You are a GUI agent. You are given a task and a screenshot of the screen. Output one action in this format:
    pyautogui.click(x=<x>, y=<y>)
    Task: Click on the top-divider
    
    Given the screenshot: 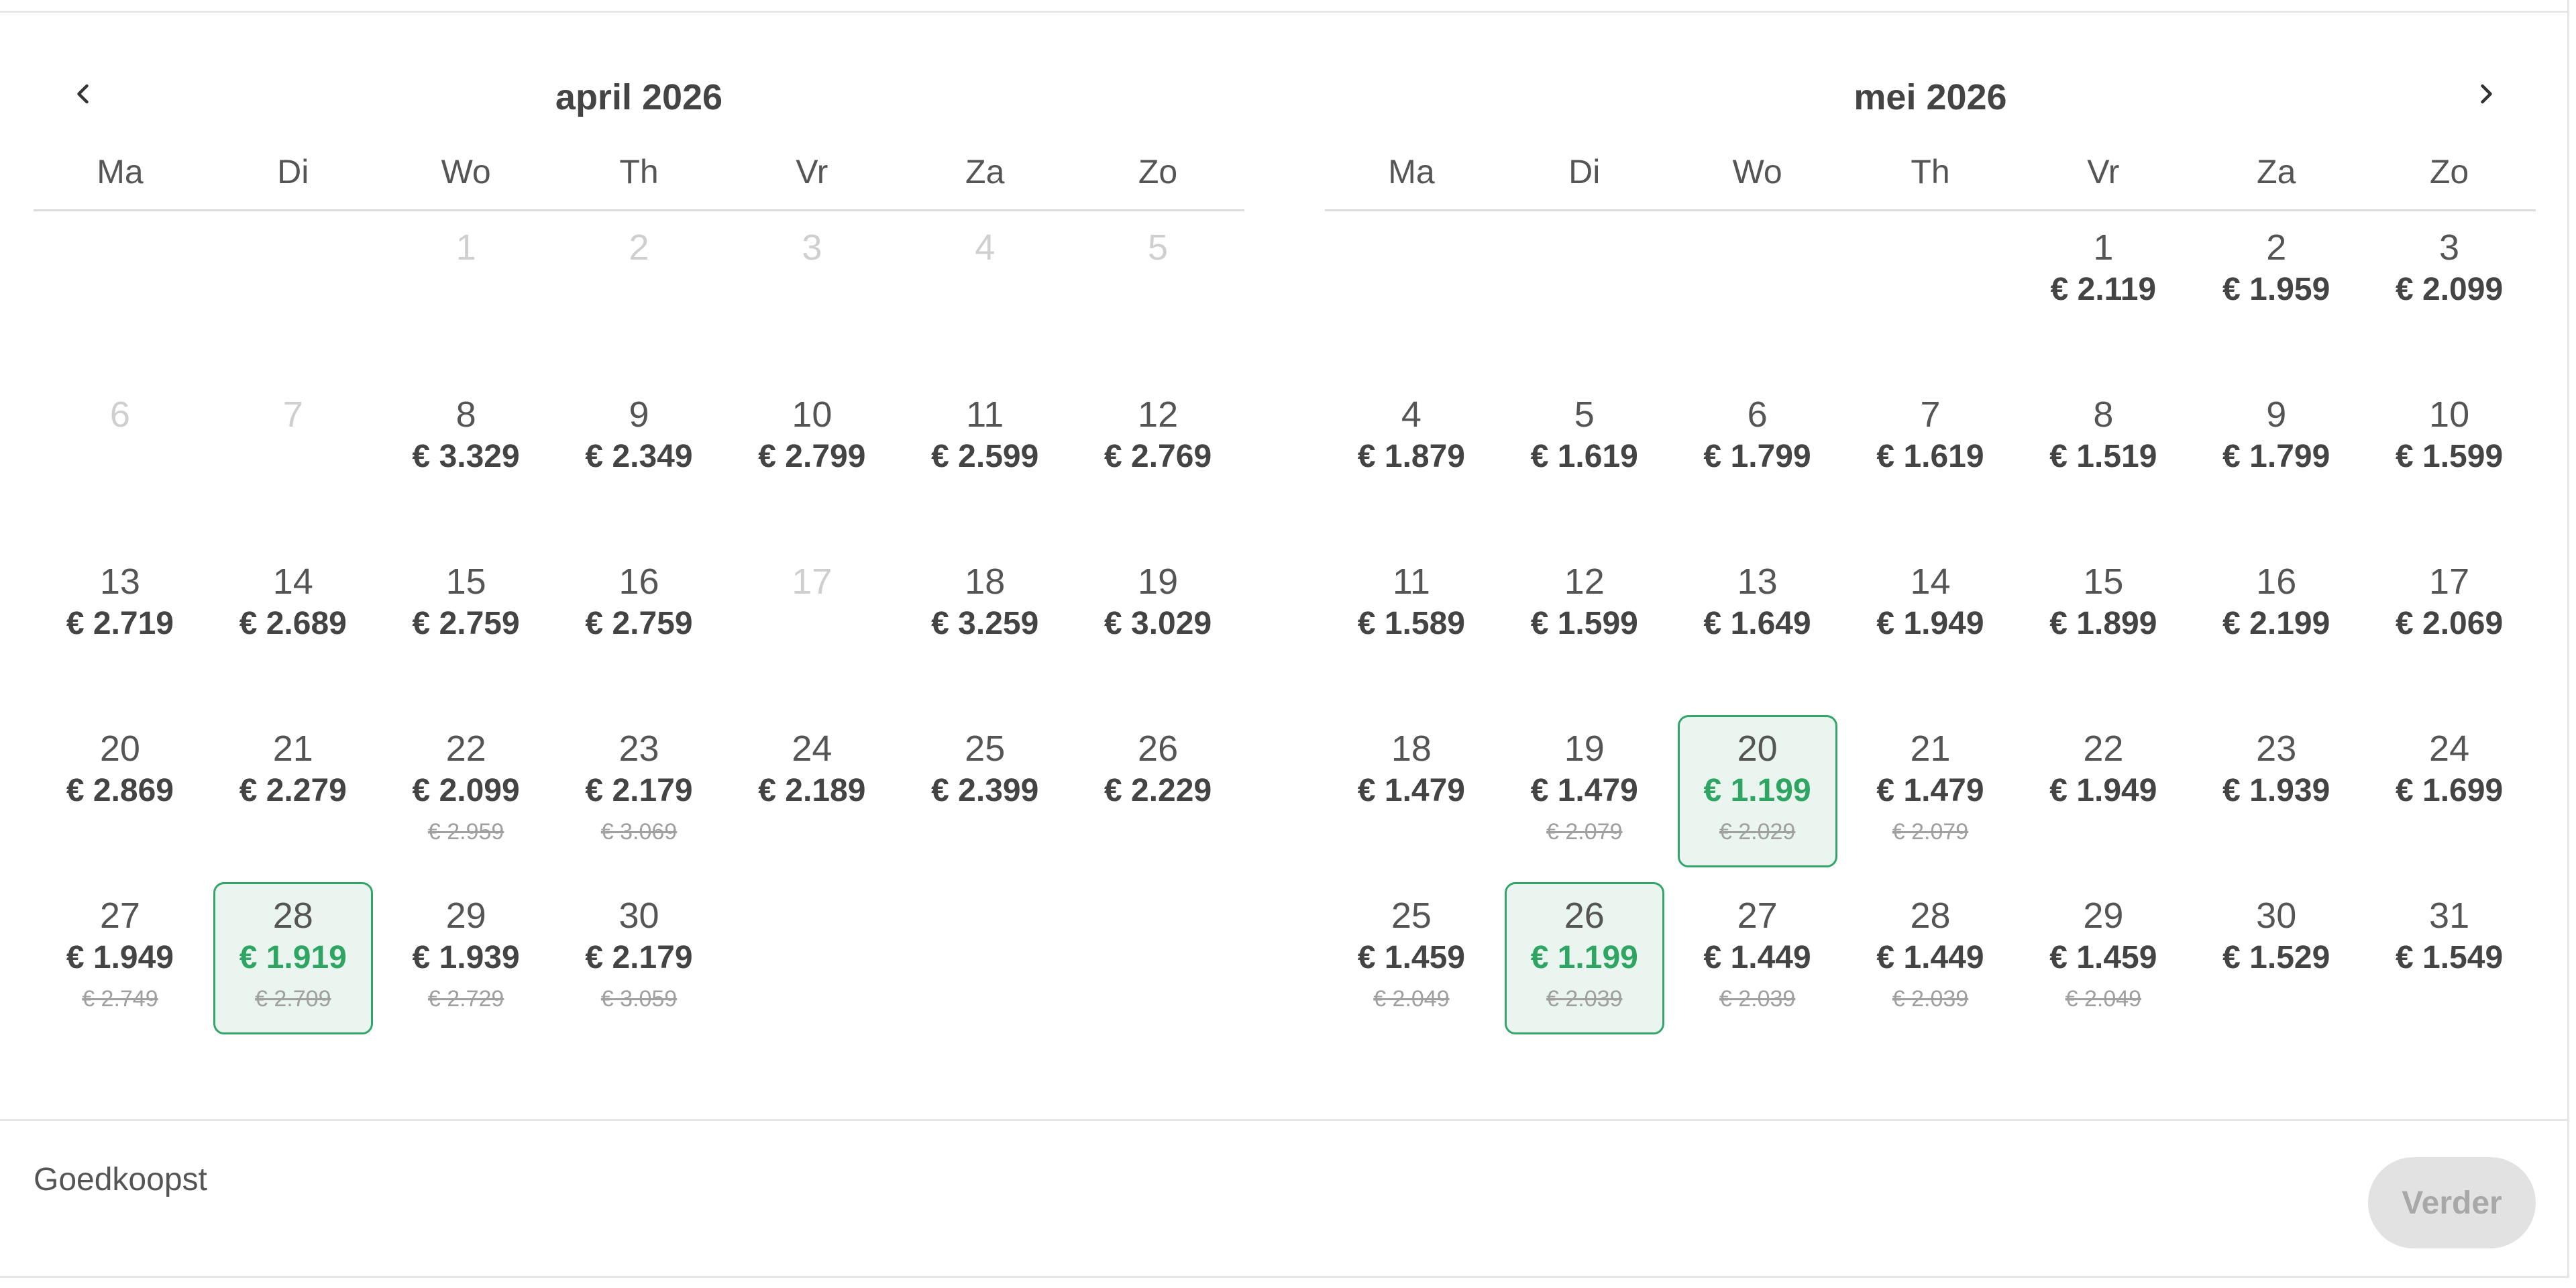 What is the action you would take?
    pyautogui.click(x=1284, y=12)
    